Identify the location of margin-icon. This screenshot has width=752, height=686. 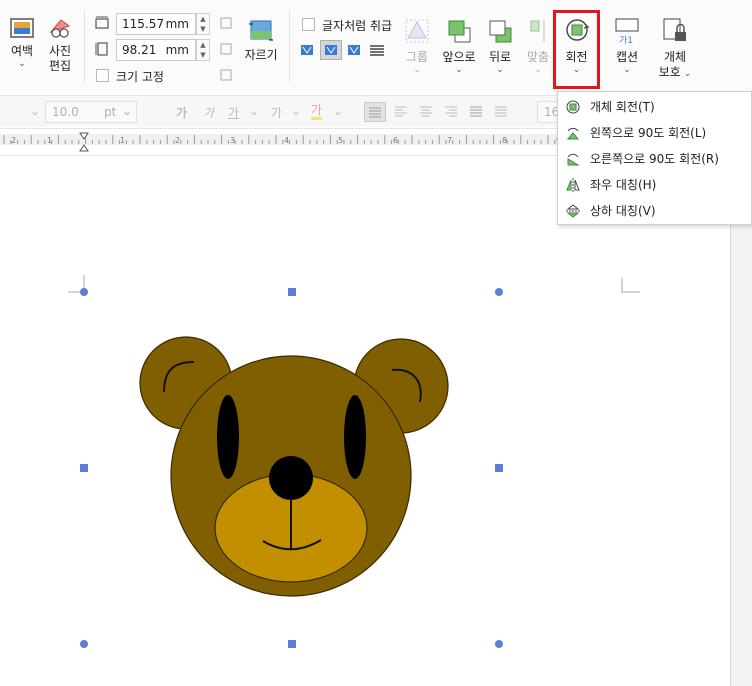
(22, 28).